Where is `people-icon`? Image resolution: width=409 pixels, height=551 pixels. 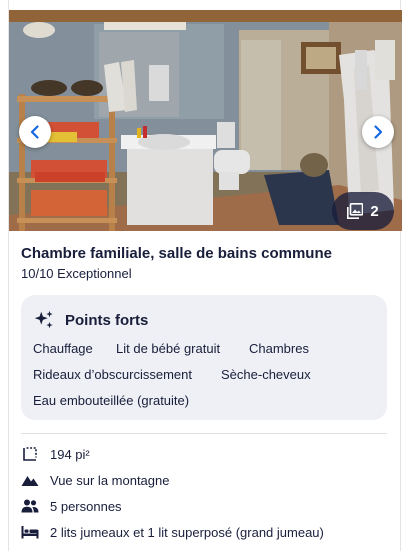
people-icon is located at coordinates (30, 506).